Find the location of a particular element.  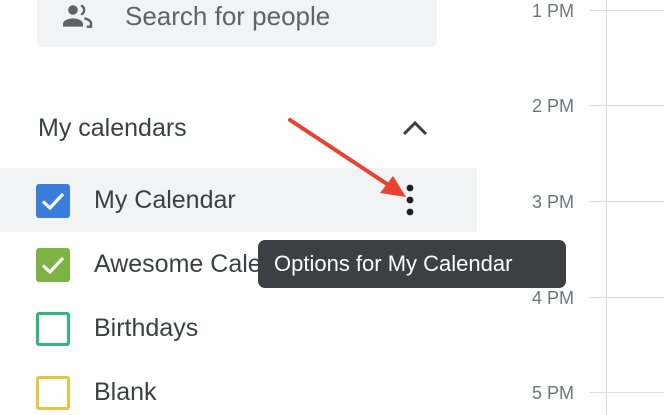

search-people-placeholder: Search for people is located at coordinates (228, 16).